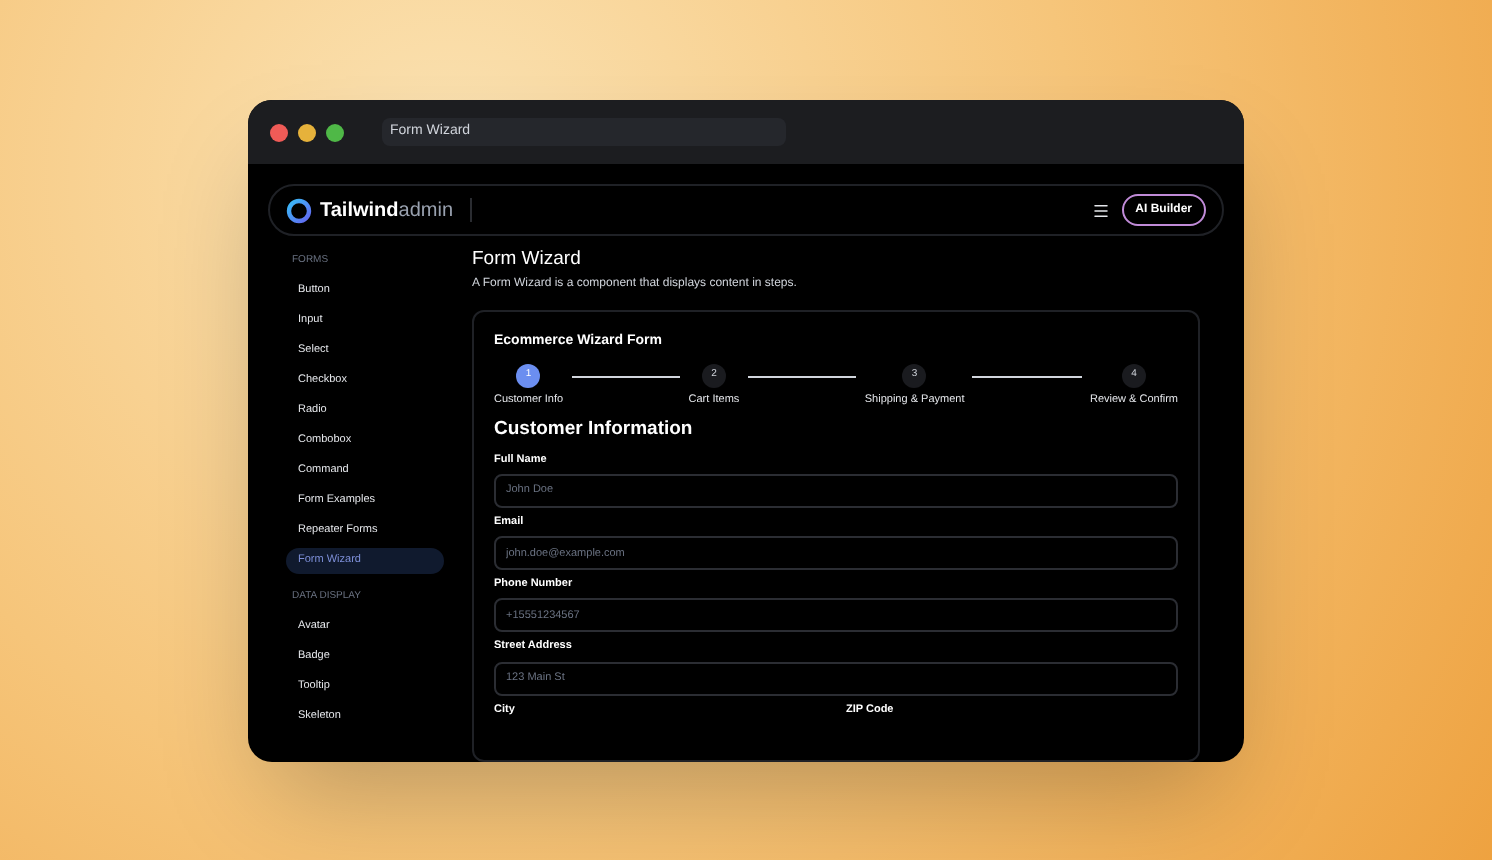  Describe the element at coordinates (299, 210) in the screenshot. I see `ring-logo-icon` at that location.